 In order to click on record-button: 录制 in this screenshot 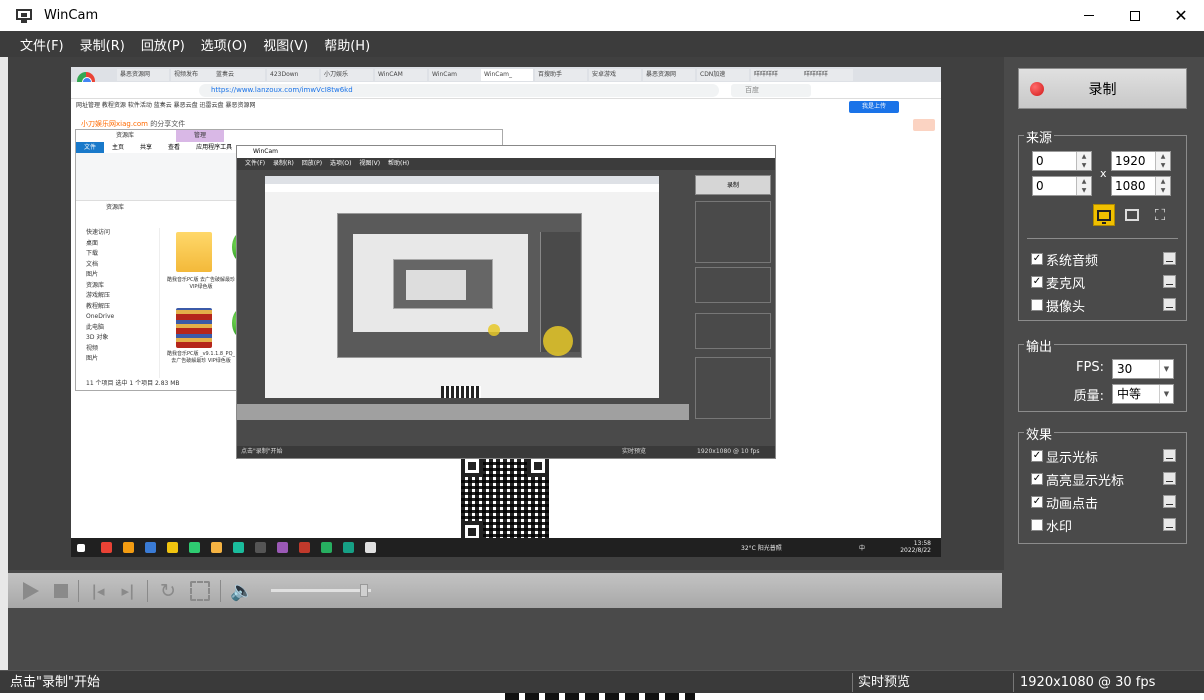, I will do `click(1102, 88)`.